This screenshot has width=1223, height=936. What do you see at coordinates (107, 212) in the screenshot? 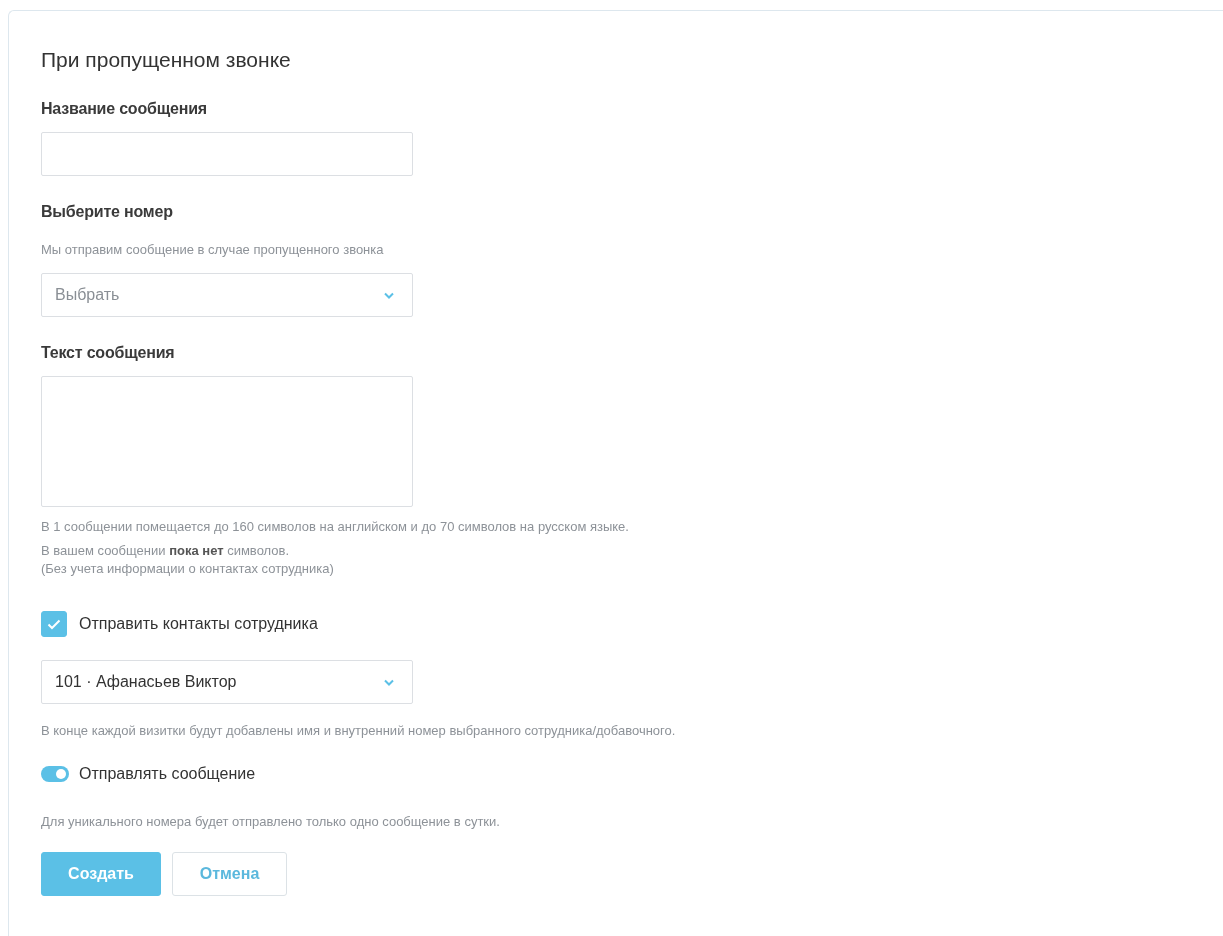
I see `field-label: Выберите номер` at bounding box center [107, 212].